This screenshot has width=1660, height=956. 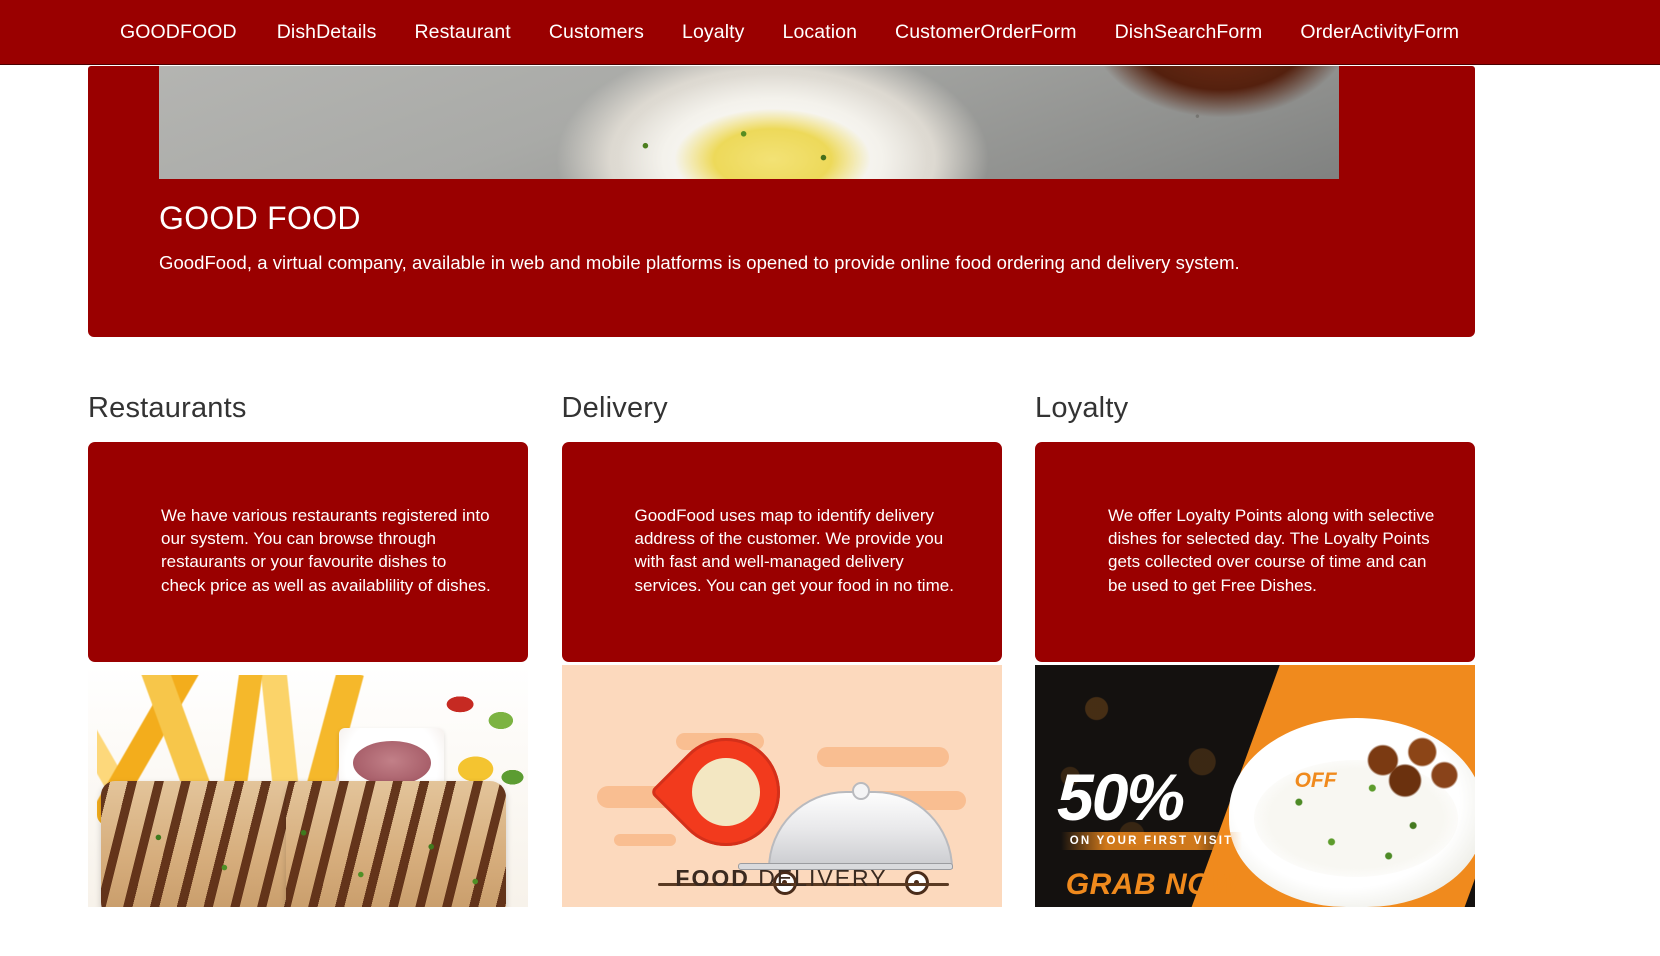 What do you see at coordinates (1407, 767) in the screenshot?
I see `promo-chicken-graphic` at bounding box center [1407, 767].